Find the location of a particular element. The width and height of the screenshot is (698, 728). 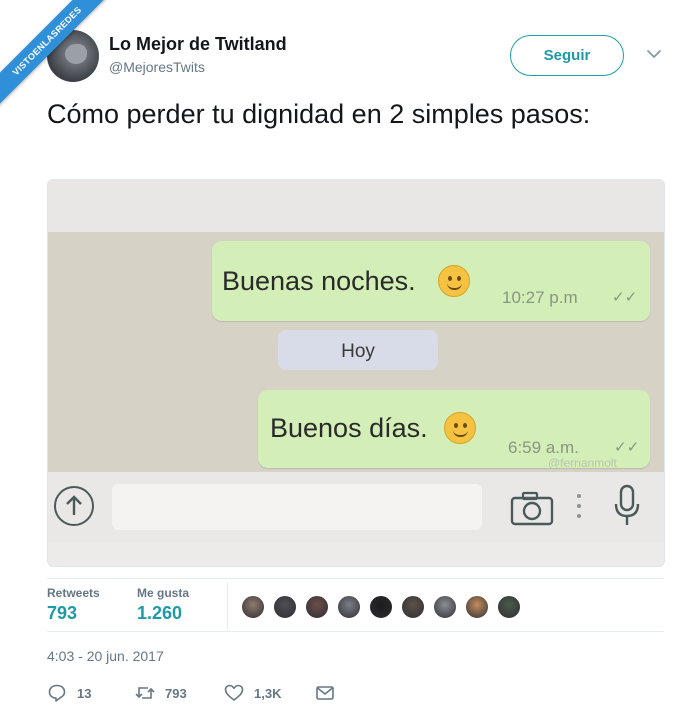

reply-button: 13 is located at coordinates (69, 693).